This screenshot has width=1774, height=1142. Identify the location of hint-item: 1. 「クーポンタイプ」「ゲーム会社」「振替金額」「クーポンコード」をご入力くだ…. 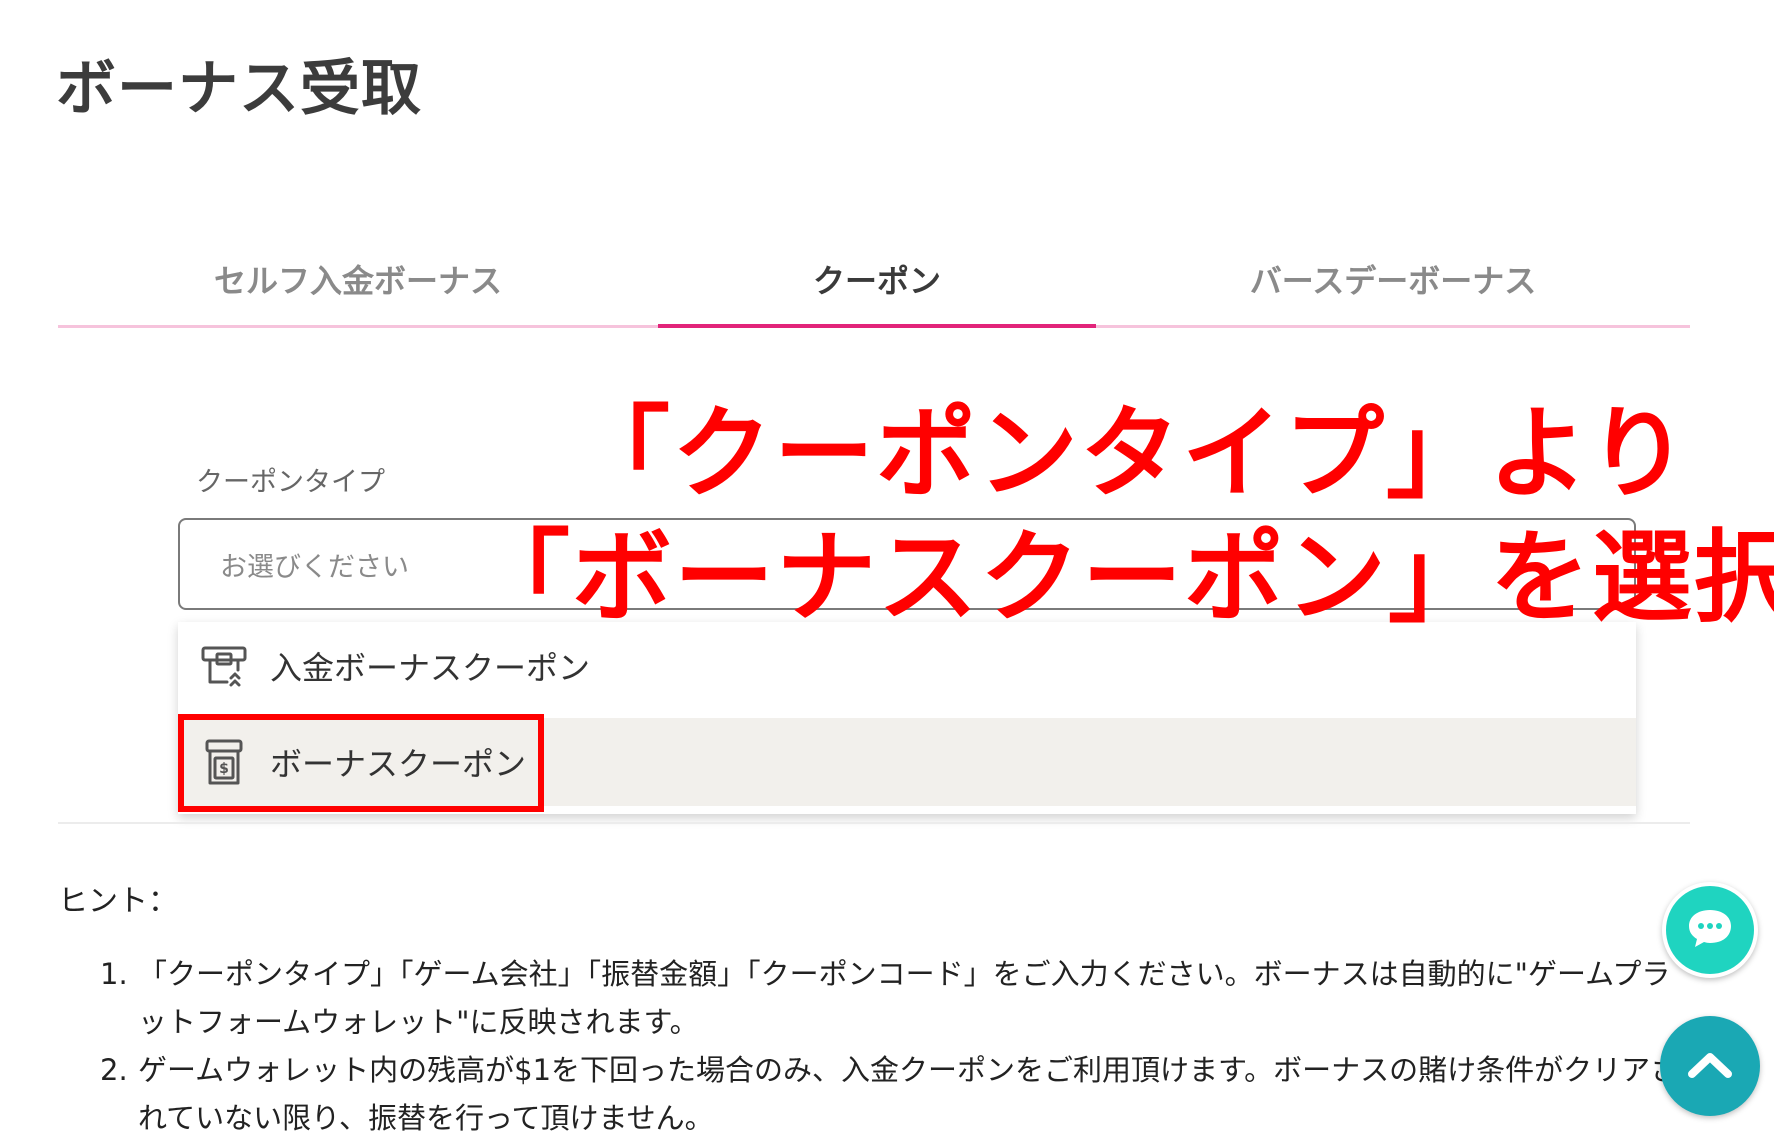
(890, 998).